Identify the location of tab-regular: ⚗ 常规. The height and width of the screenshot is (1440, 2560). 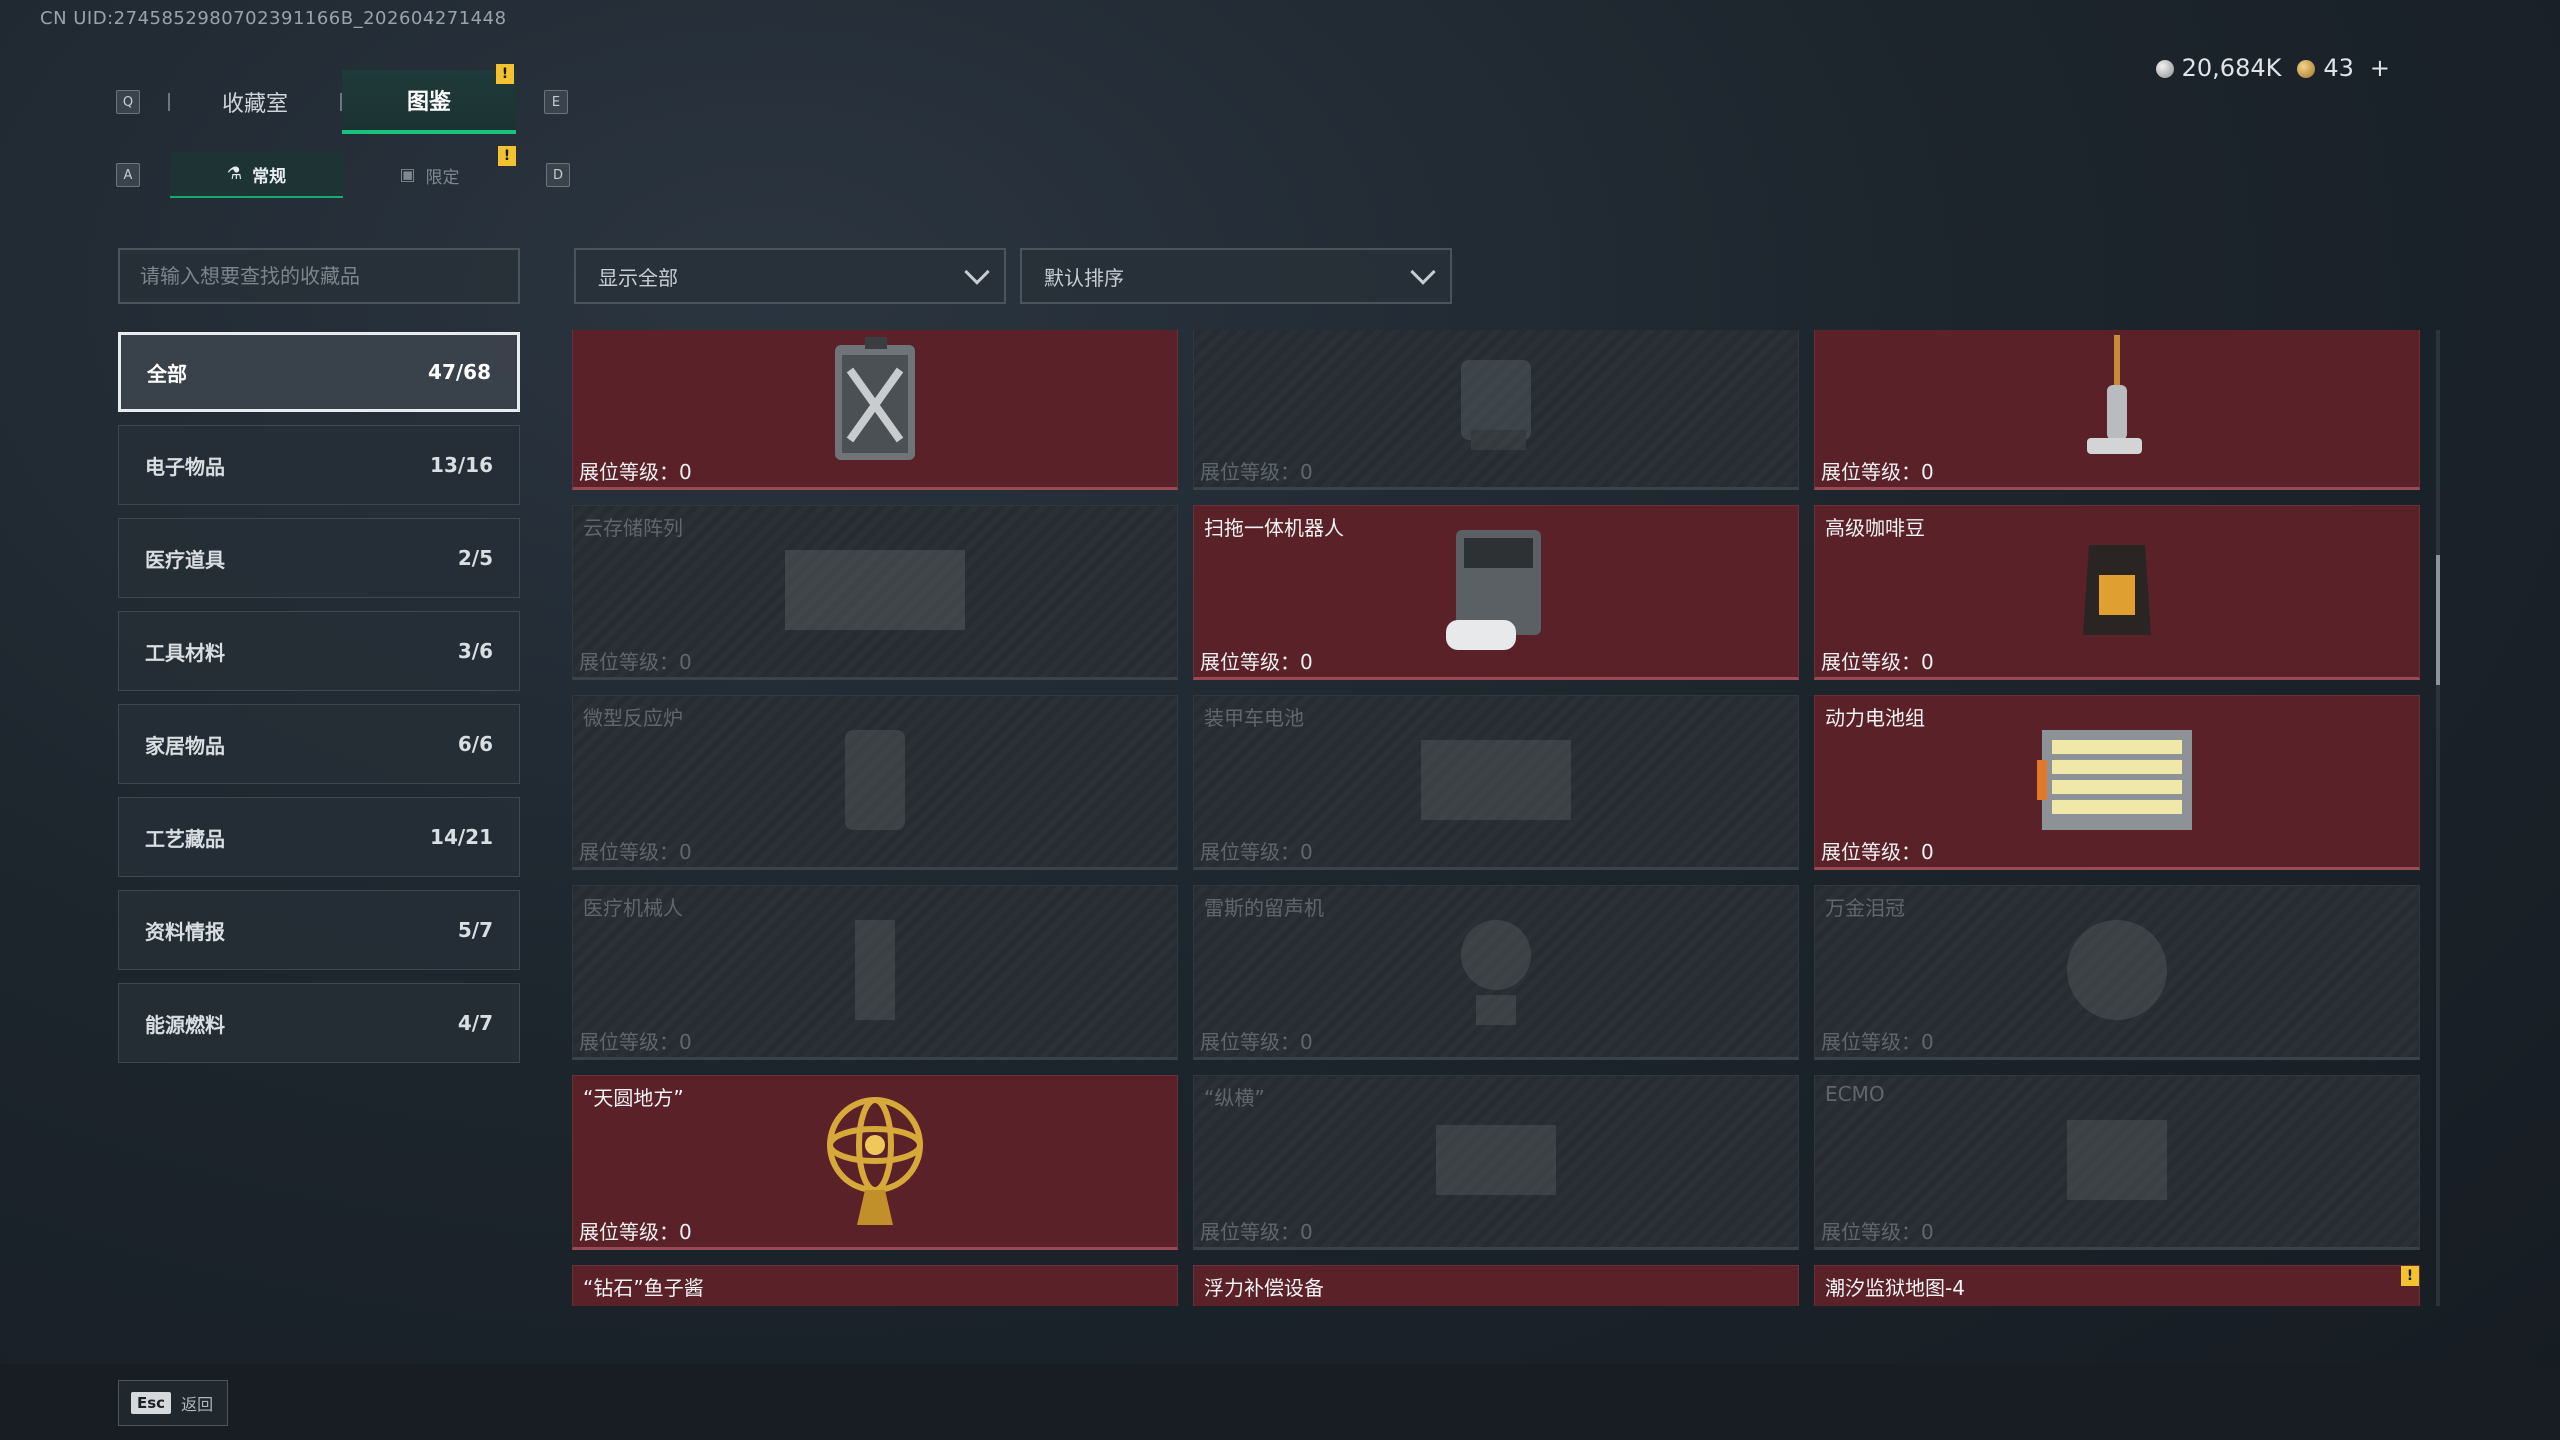
(256, 175).